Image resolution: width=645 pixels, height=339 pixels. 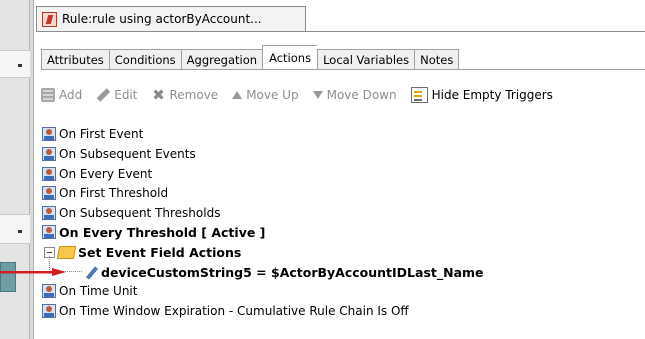 I want to click on tree-item-set-event-field-actions: Set Event Field Actions, so click(x=142, y=252).